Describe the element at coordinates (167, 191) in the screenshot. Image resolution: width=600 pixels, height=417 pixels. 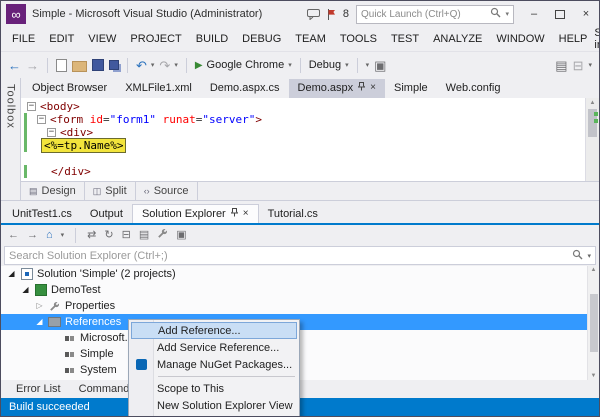
I see `tab-source: ‹› Source` at that location.